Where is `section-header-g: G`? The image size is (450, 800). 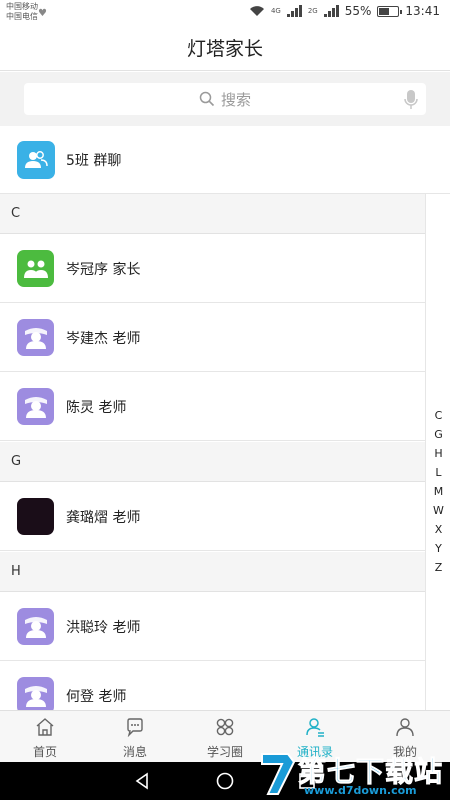
section-header-g: G is located at coordinates (212, 462).